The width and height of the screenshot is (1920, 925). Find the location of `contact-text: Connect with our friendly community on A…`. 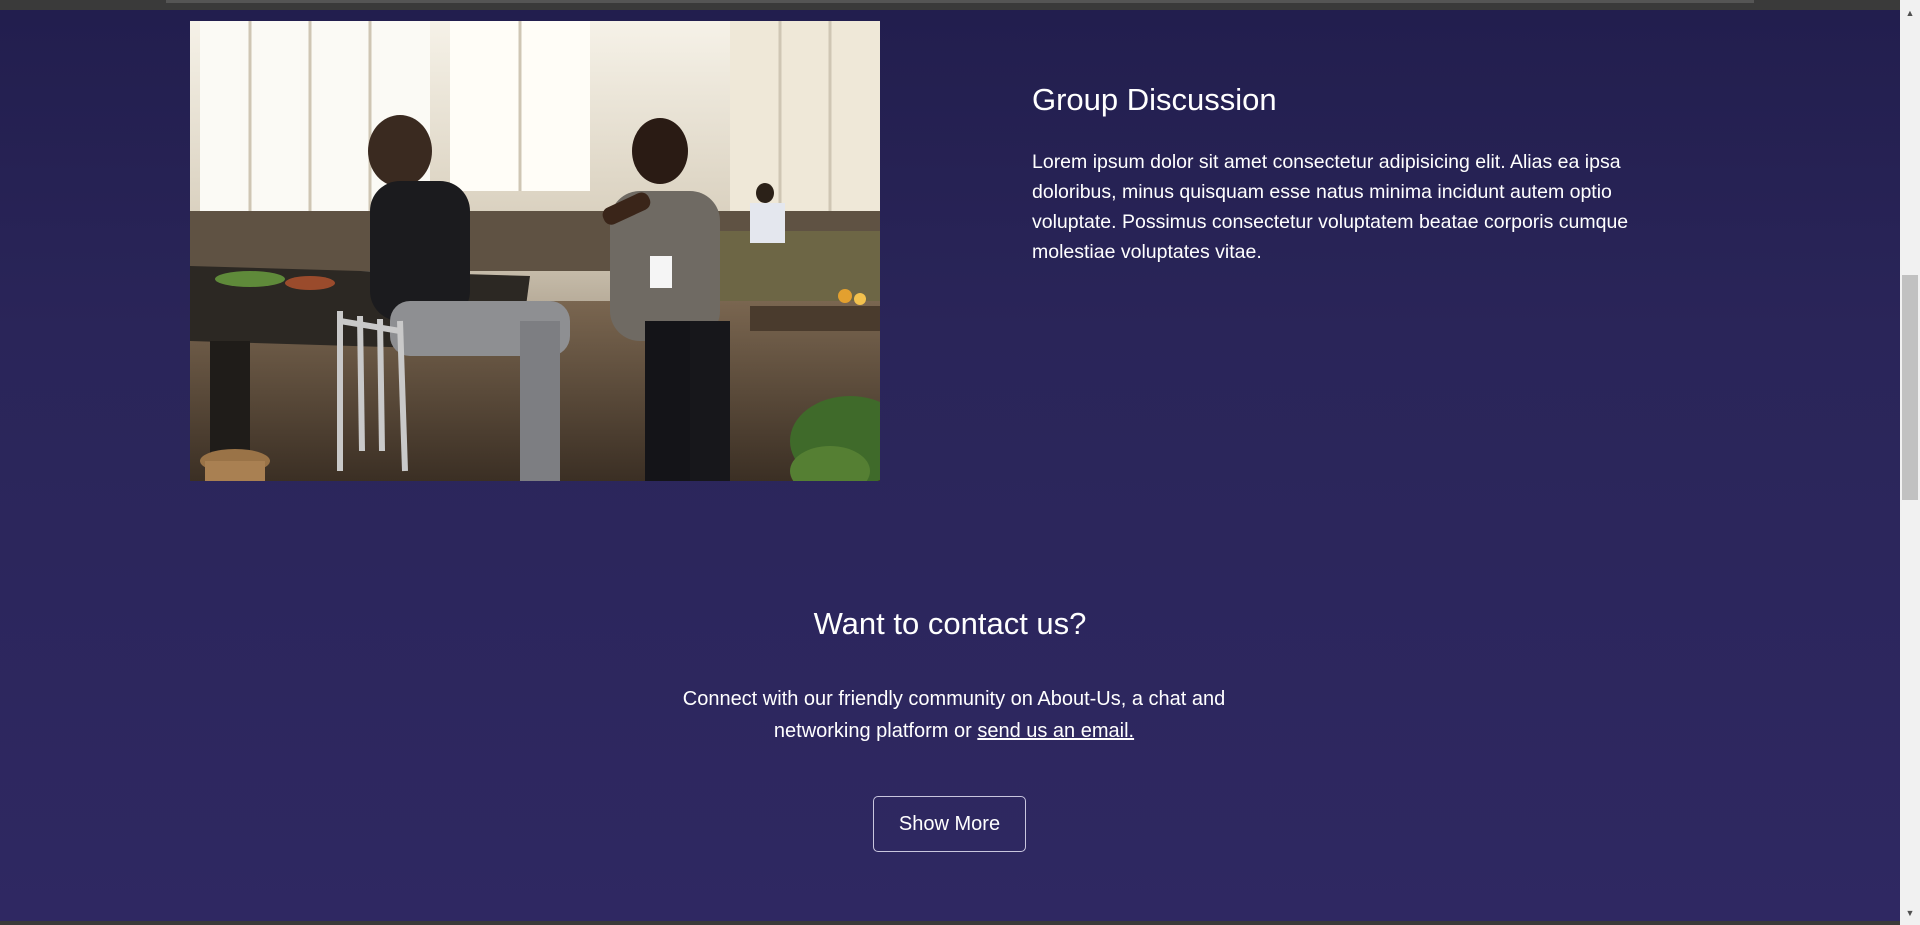

contact-text: Connect with our friendly community on A… is located at coordinates (954, 715).